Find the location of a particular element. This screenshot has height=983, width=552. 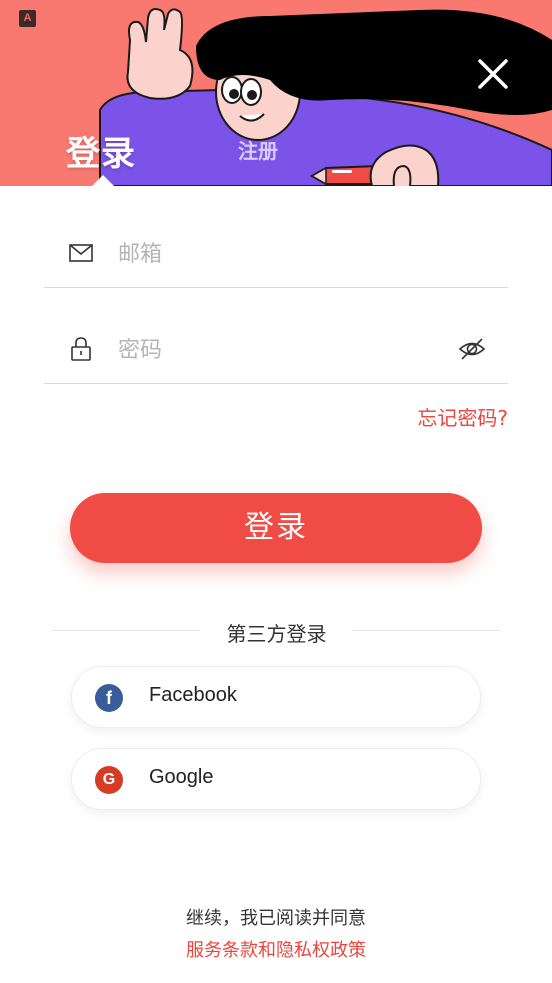

google-label: Google is located at coordinates (181, 777).